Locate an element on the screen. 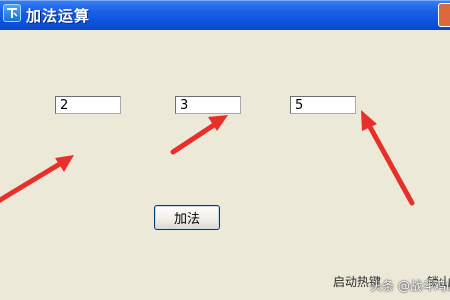 The image size is (450, 300). title-bar: 加法运算 is located at coordinates (225, 15).